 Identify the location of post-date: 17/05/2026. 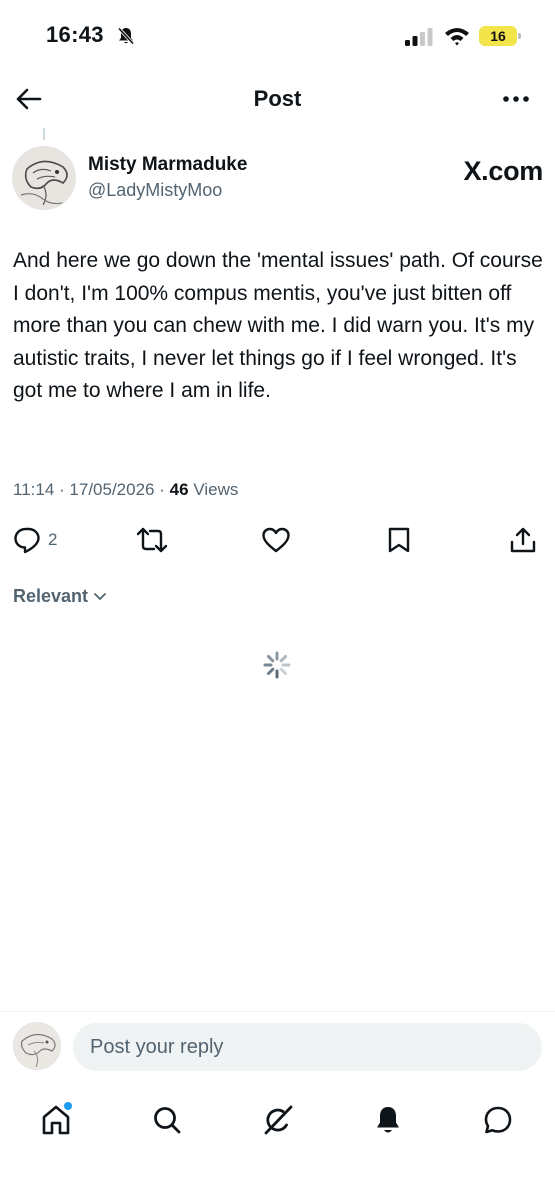
(111, 489).